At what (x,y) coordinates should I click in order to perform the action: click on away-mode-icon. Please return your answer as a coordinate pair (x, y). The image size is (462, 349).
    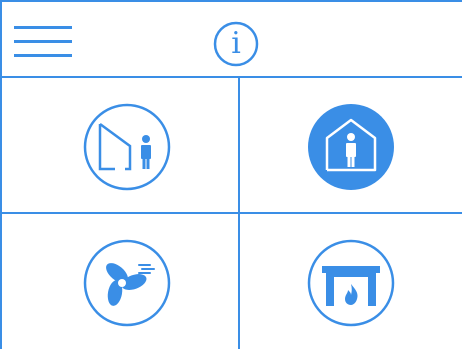
    Looking at the image, I should click on (127, 147).